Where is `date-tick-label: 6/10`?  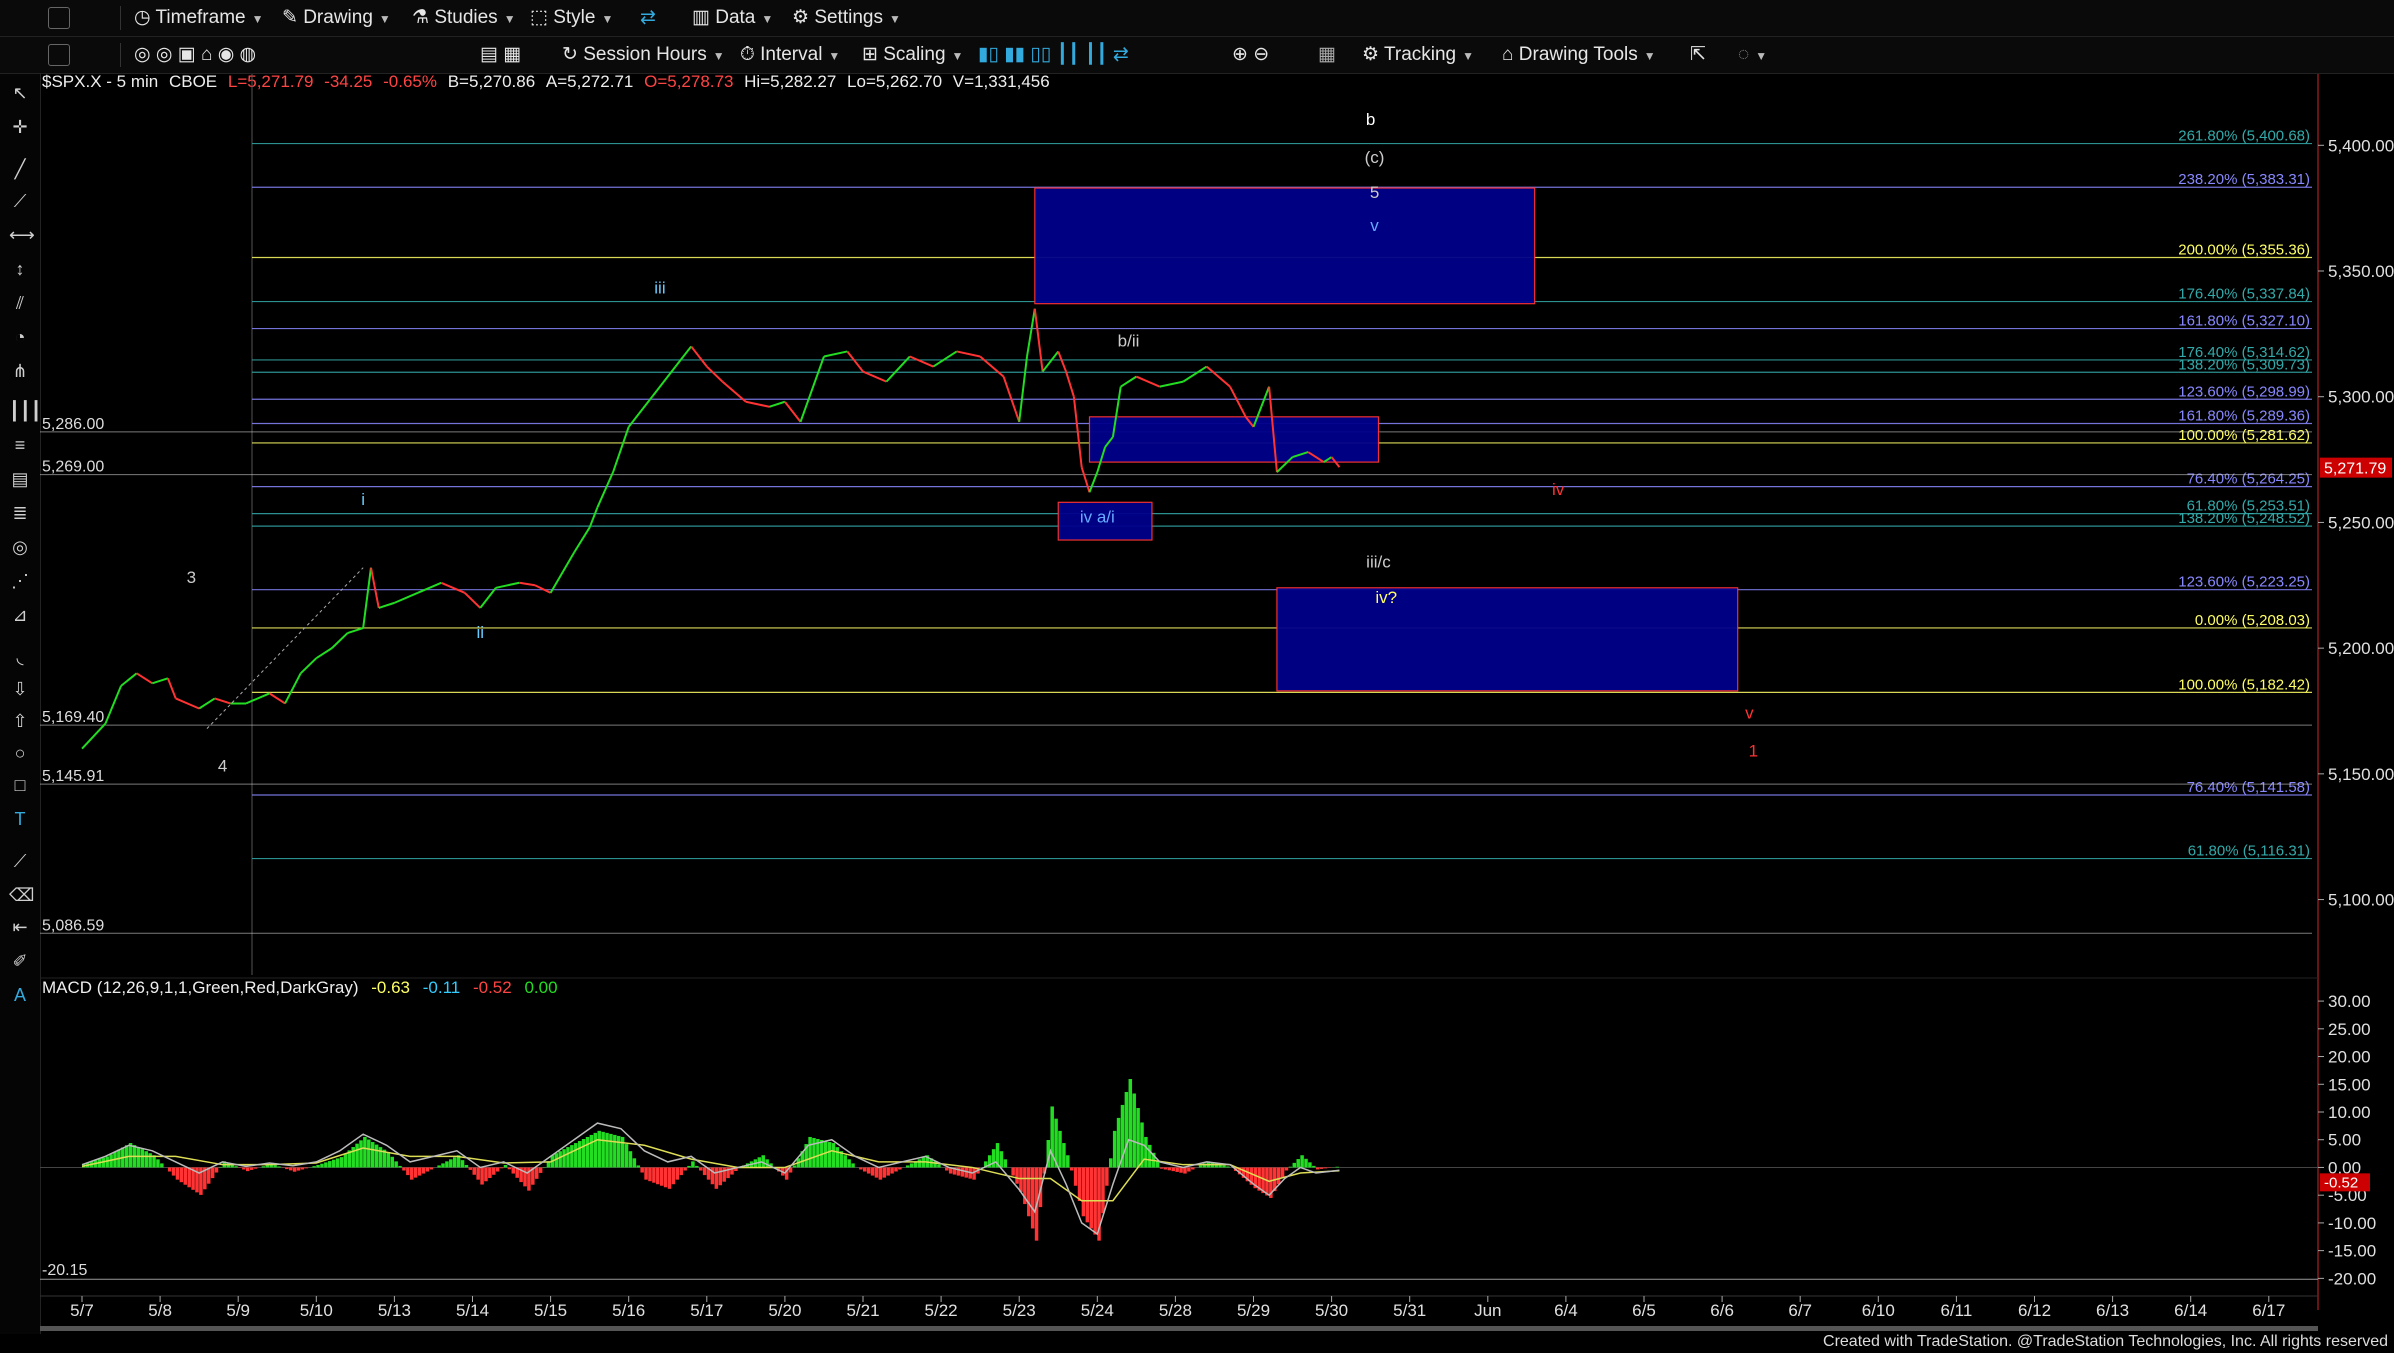
date-tick-label: 6/10 is located at coordinates (1878, 1310).